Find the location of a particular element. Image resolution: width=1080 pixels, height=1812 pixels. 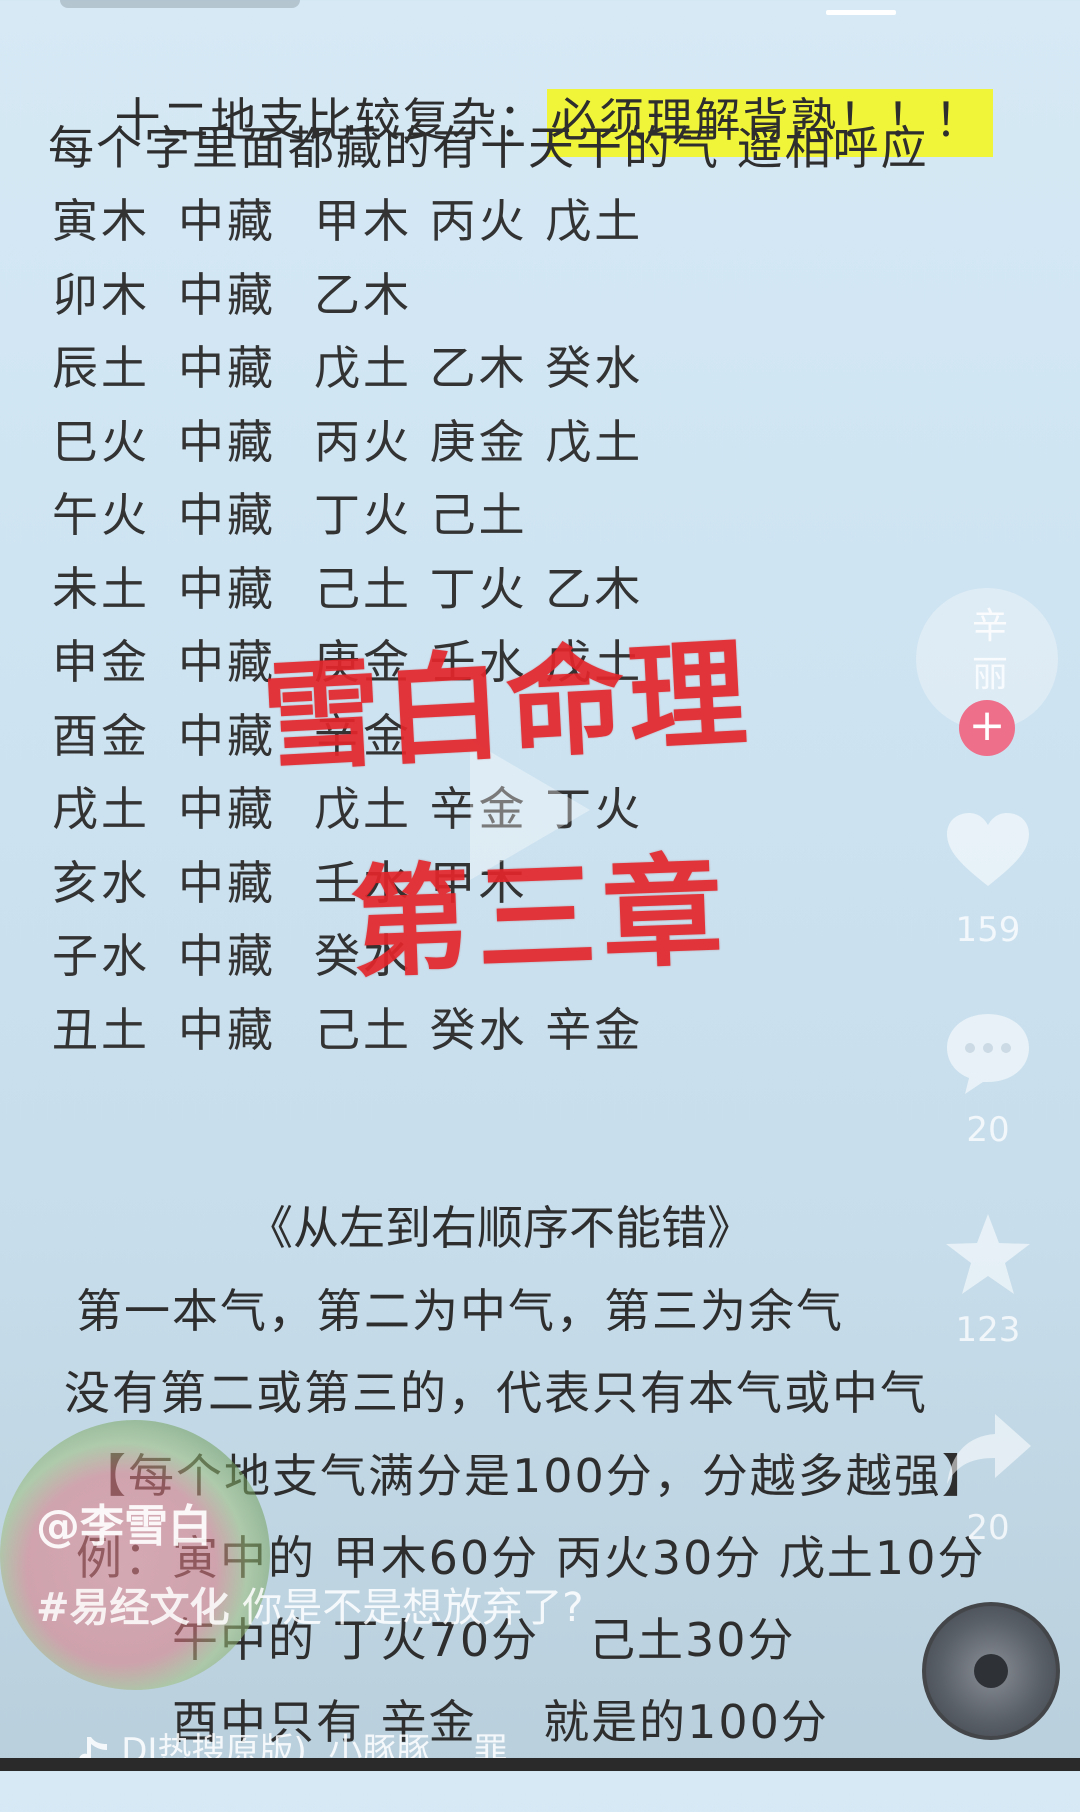

branch-row: 午火 中藏 丁火 己土 is located at coordinates (290, 512).